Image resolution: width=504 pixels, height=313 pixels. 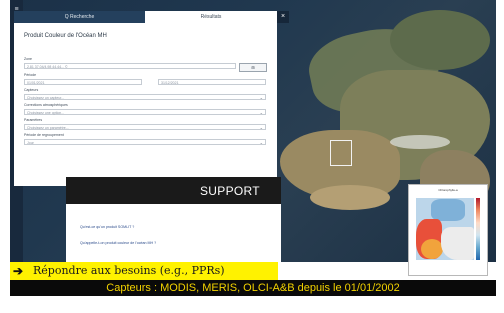 I want to click on inset-land, so click(x=457, y=243).